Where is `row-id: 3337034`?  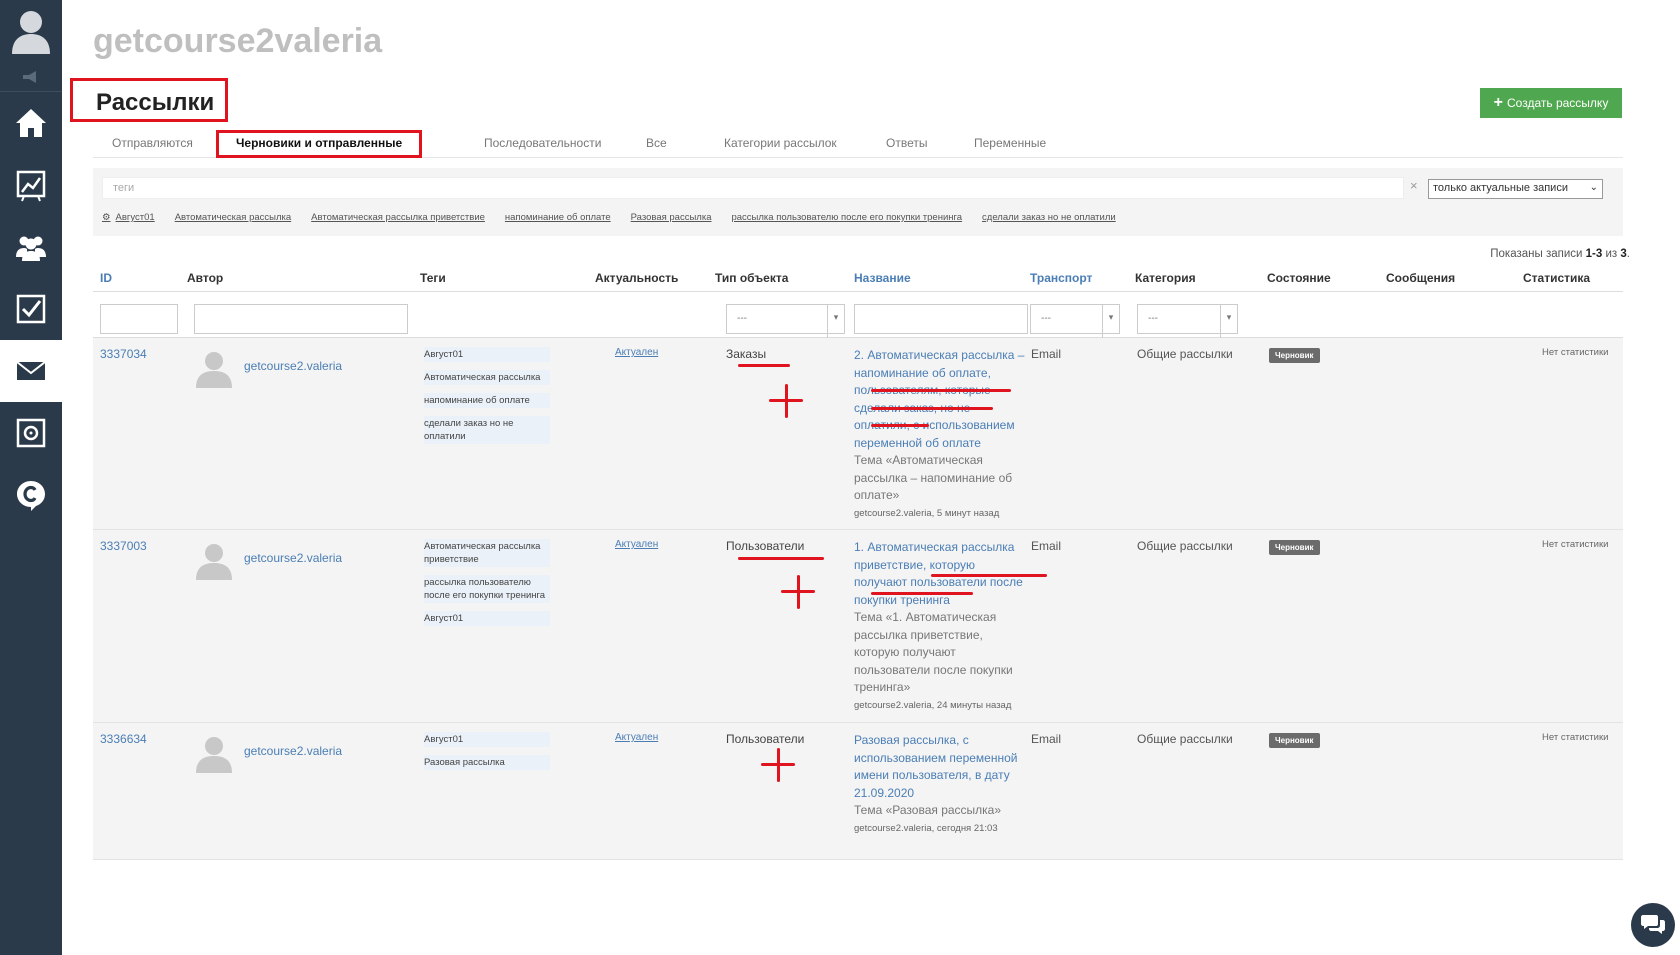 row-id: 3337034 is located at coordinates (123, 354).